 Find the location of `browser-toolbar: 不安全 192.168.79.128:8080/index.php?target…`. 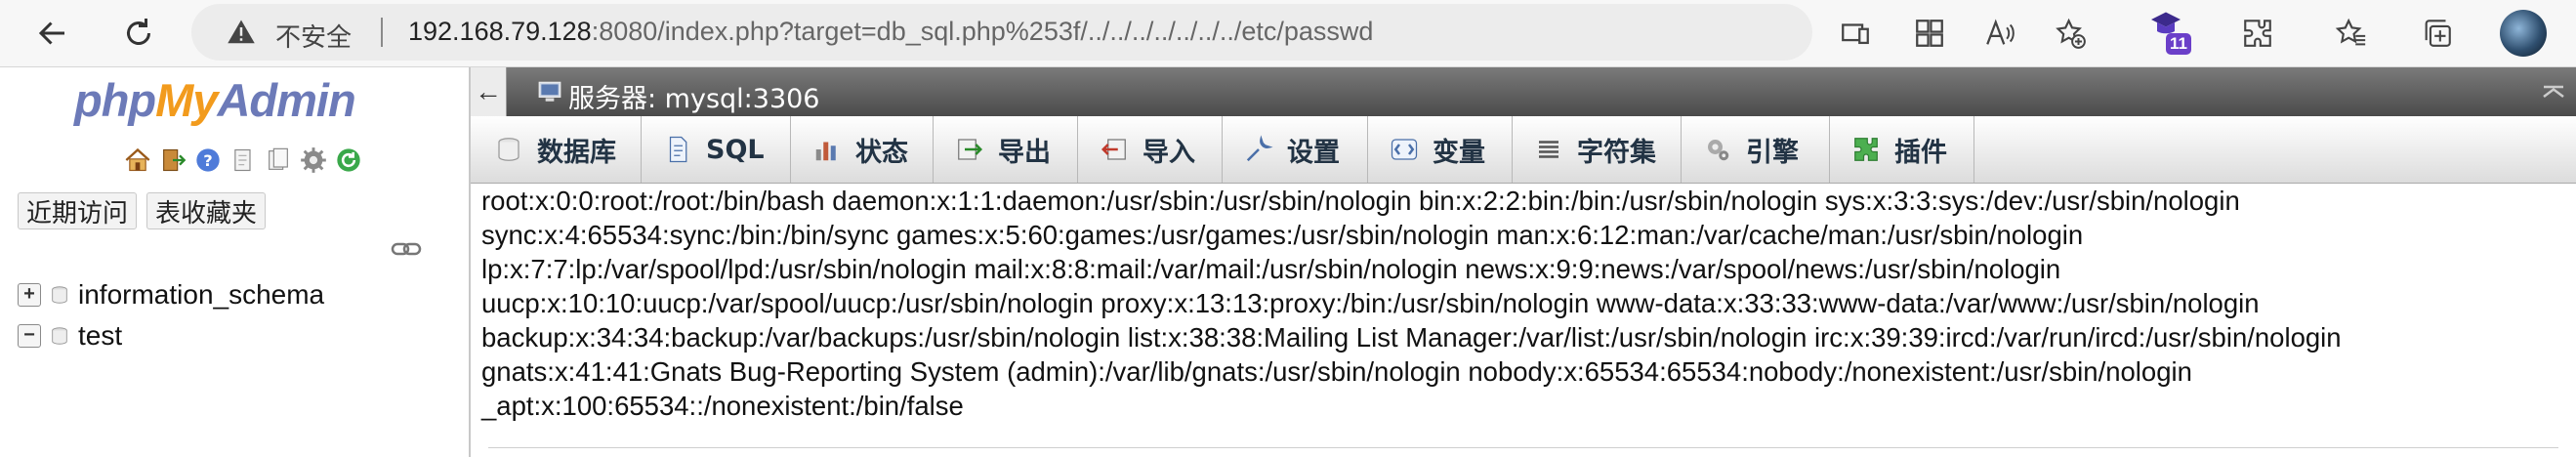

browser-toolbar: 不安全 192.168.79.128:8080/index.php?target… is located at coordinates (1288, 34).